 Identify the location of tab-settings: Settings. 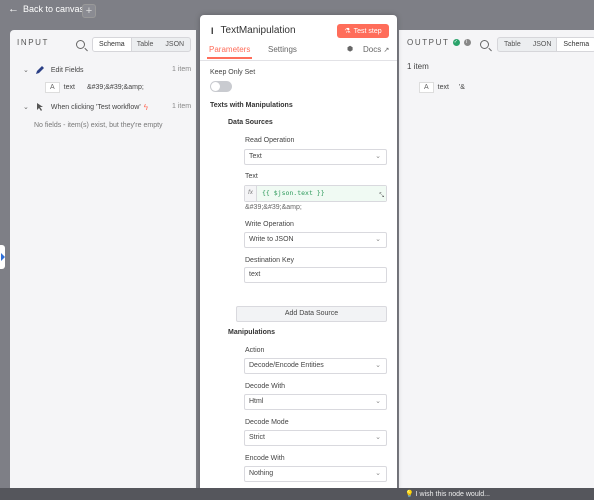
(282, 49).